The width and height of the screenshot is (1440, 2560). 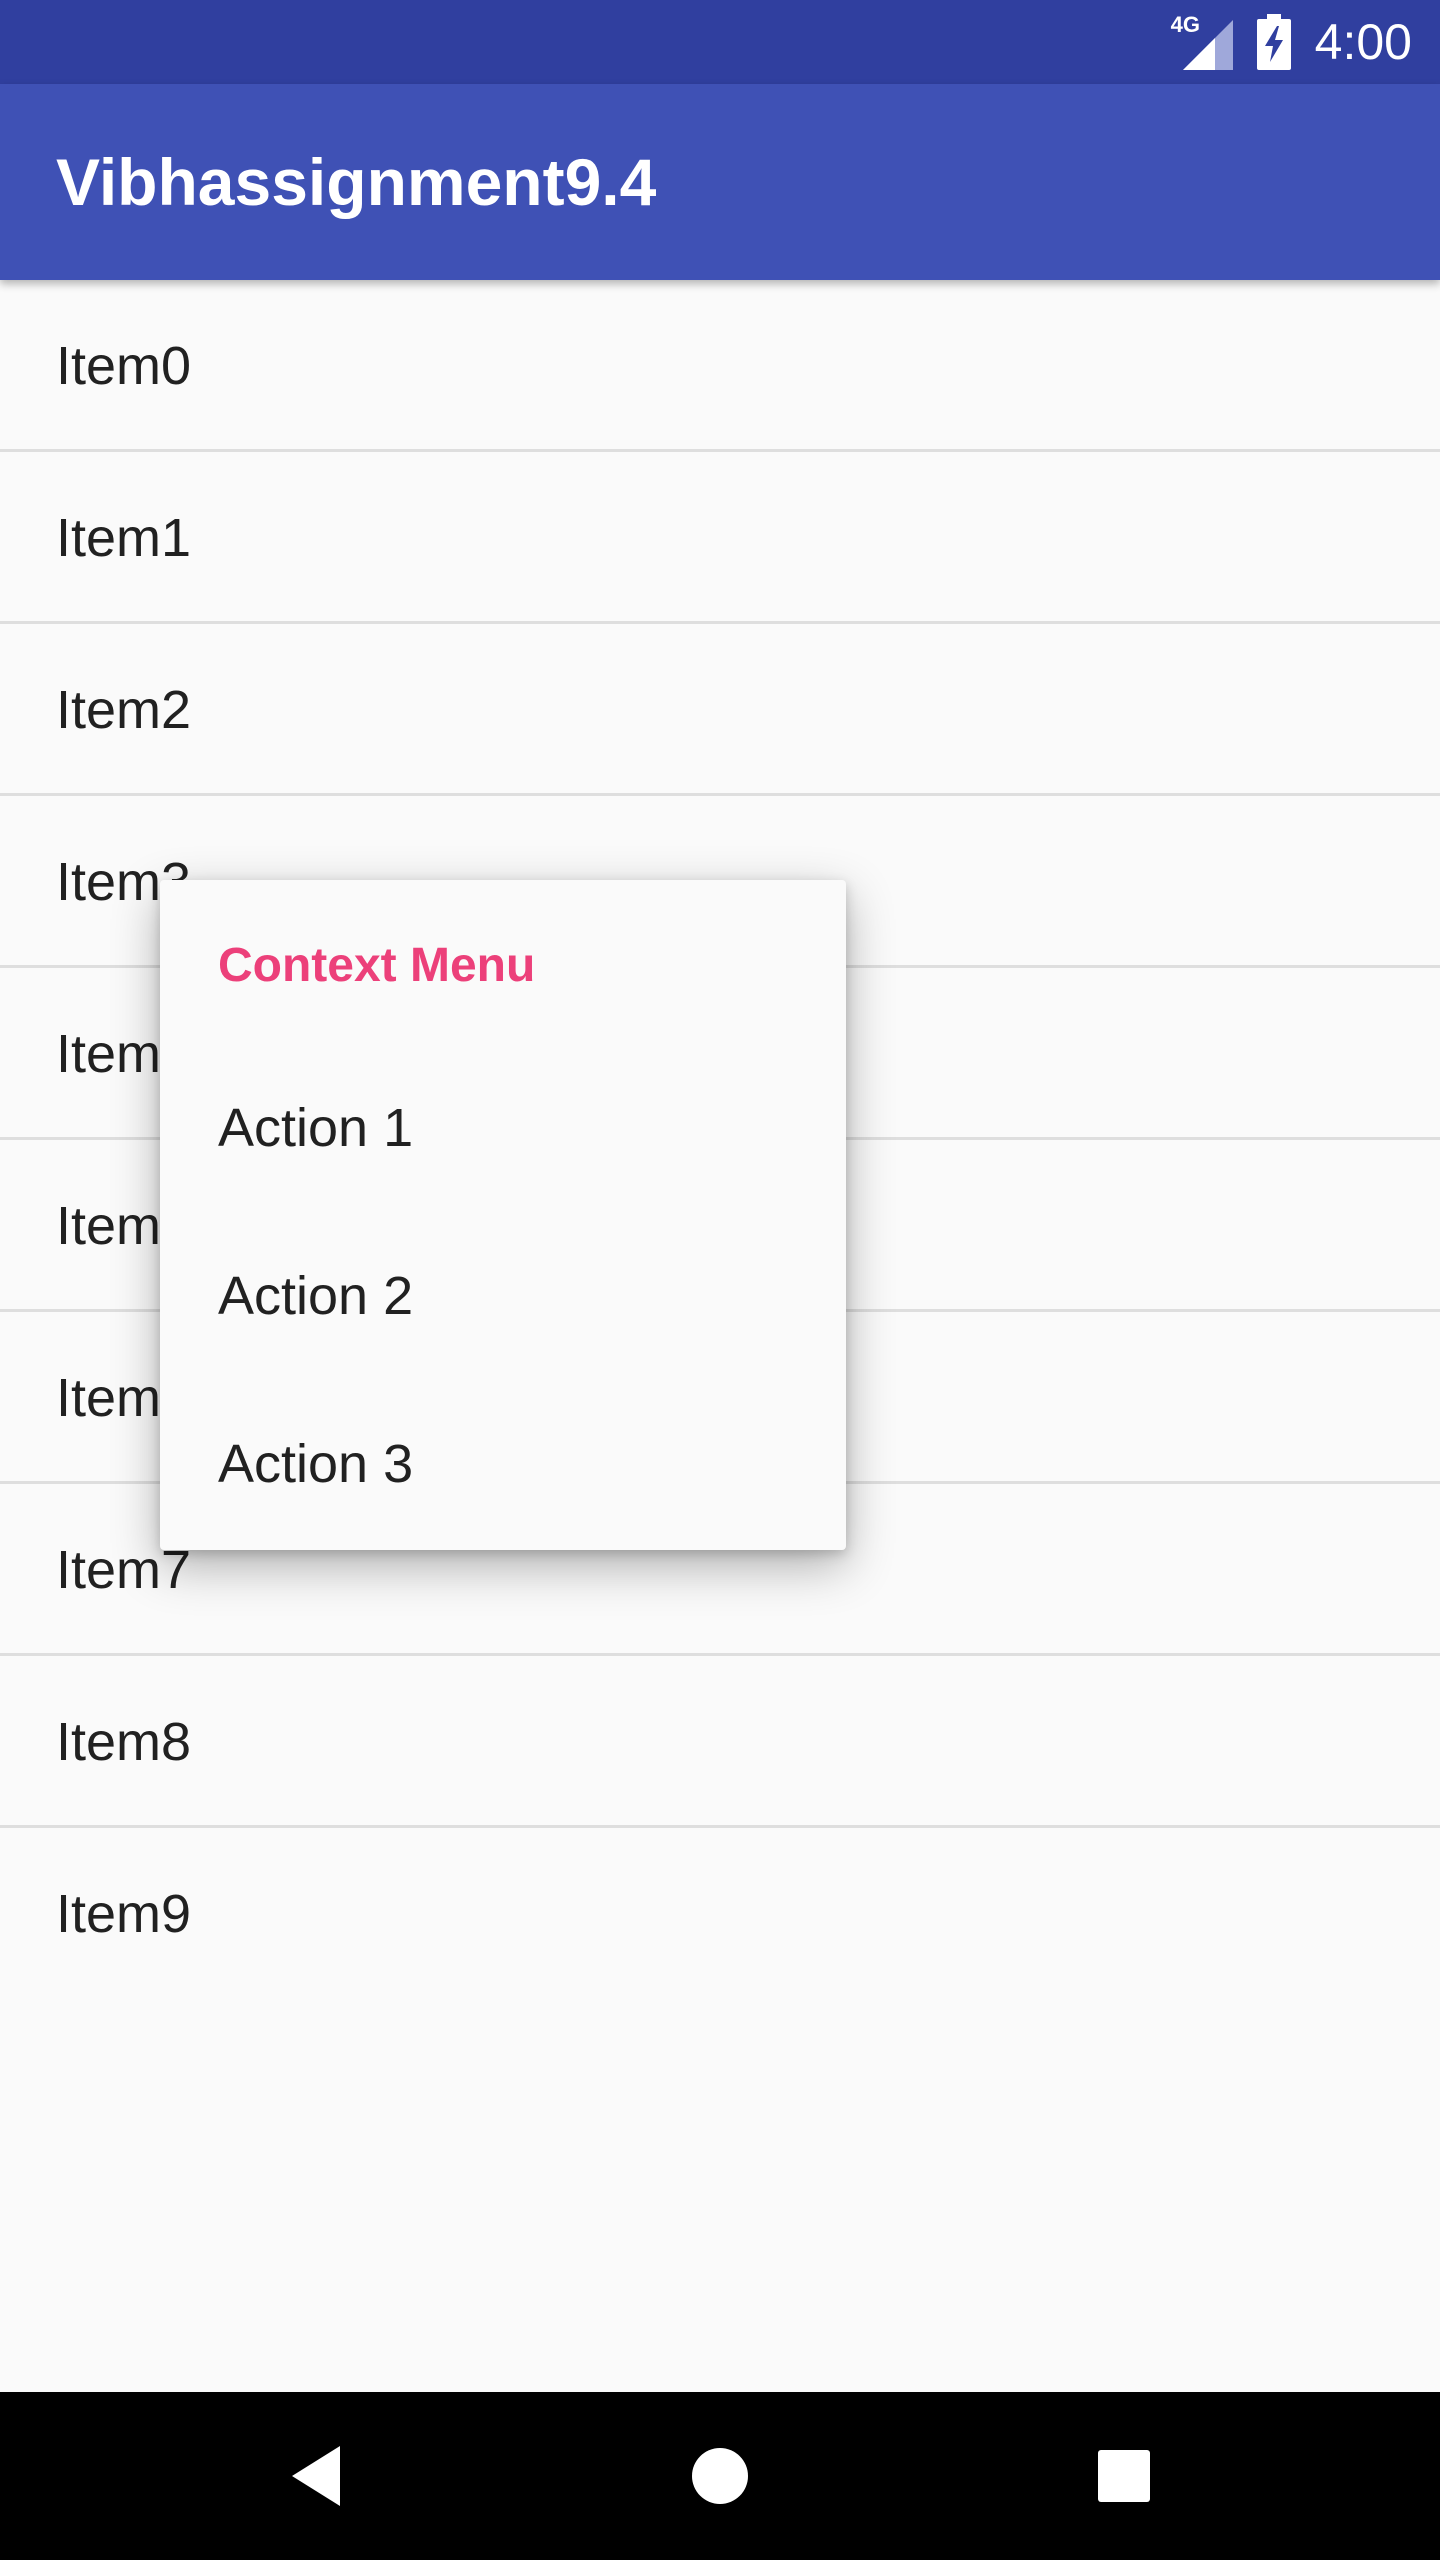 What do you see at coordinates (503, 1464) in the screenshot?
I see `context-action-3: Action 3` at bounding box center [503, 1464].